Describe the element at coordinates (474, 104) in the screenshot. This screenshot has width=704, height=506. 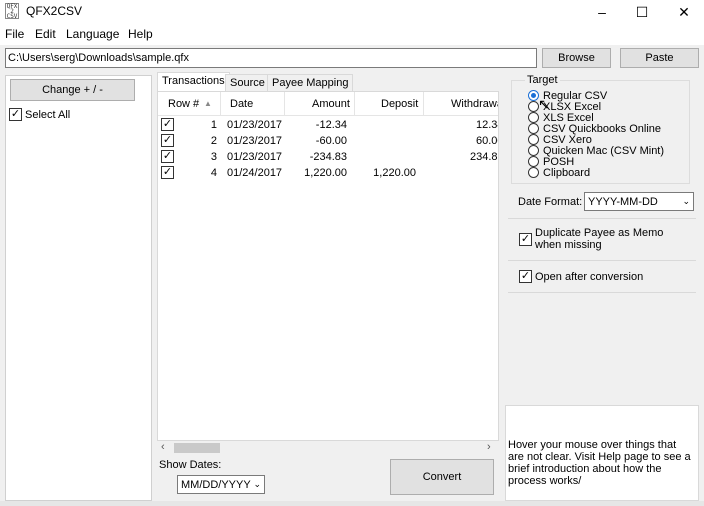
I see `col-withdrawal-header: Withdrawal` at that location.